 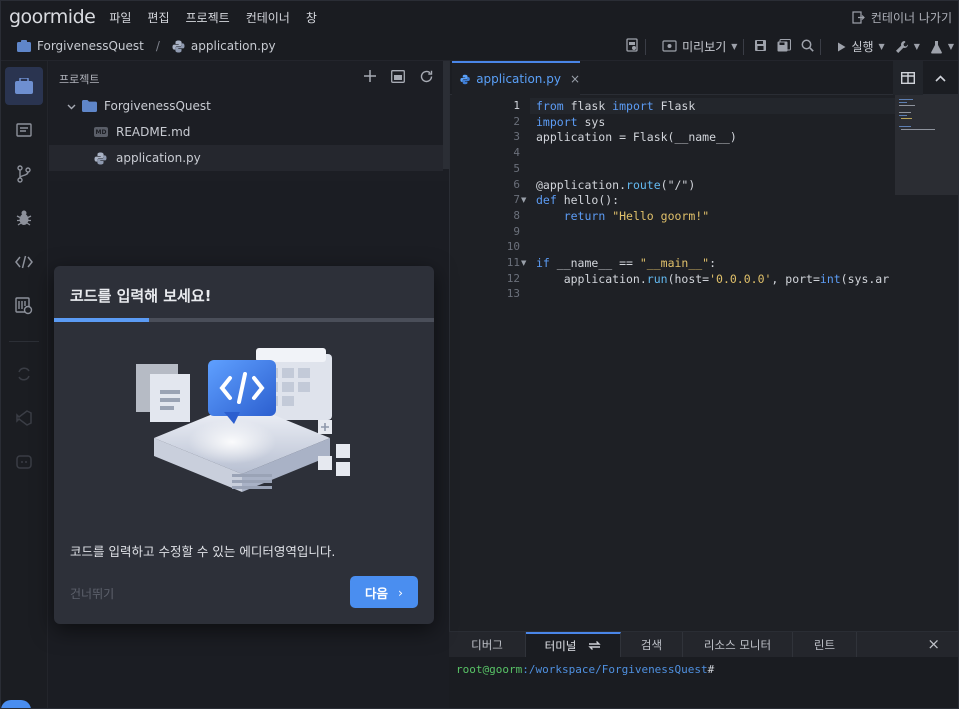 What do you see at coordinates (24, 86) in the screenshot?
I see `project-explorer-icon` at bounding box center [24, 86].